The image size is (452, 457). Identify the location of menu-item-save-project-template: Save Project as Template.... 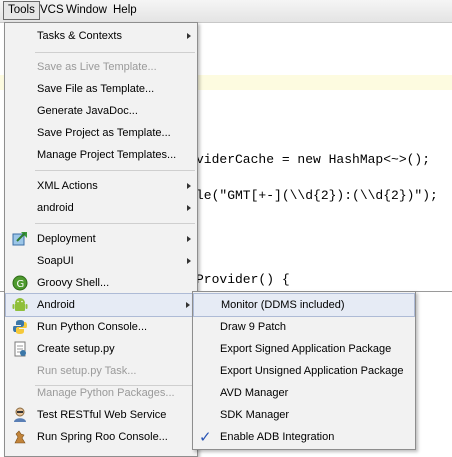
(101, 133).